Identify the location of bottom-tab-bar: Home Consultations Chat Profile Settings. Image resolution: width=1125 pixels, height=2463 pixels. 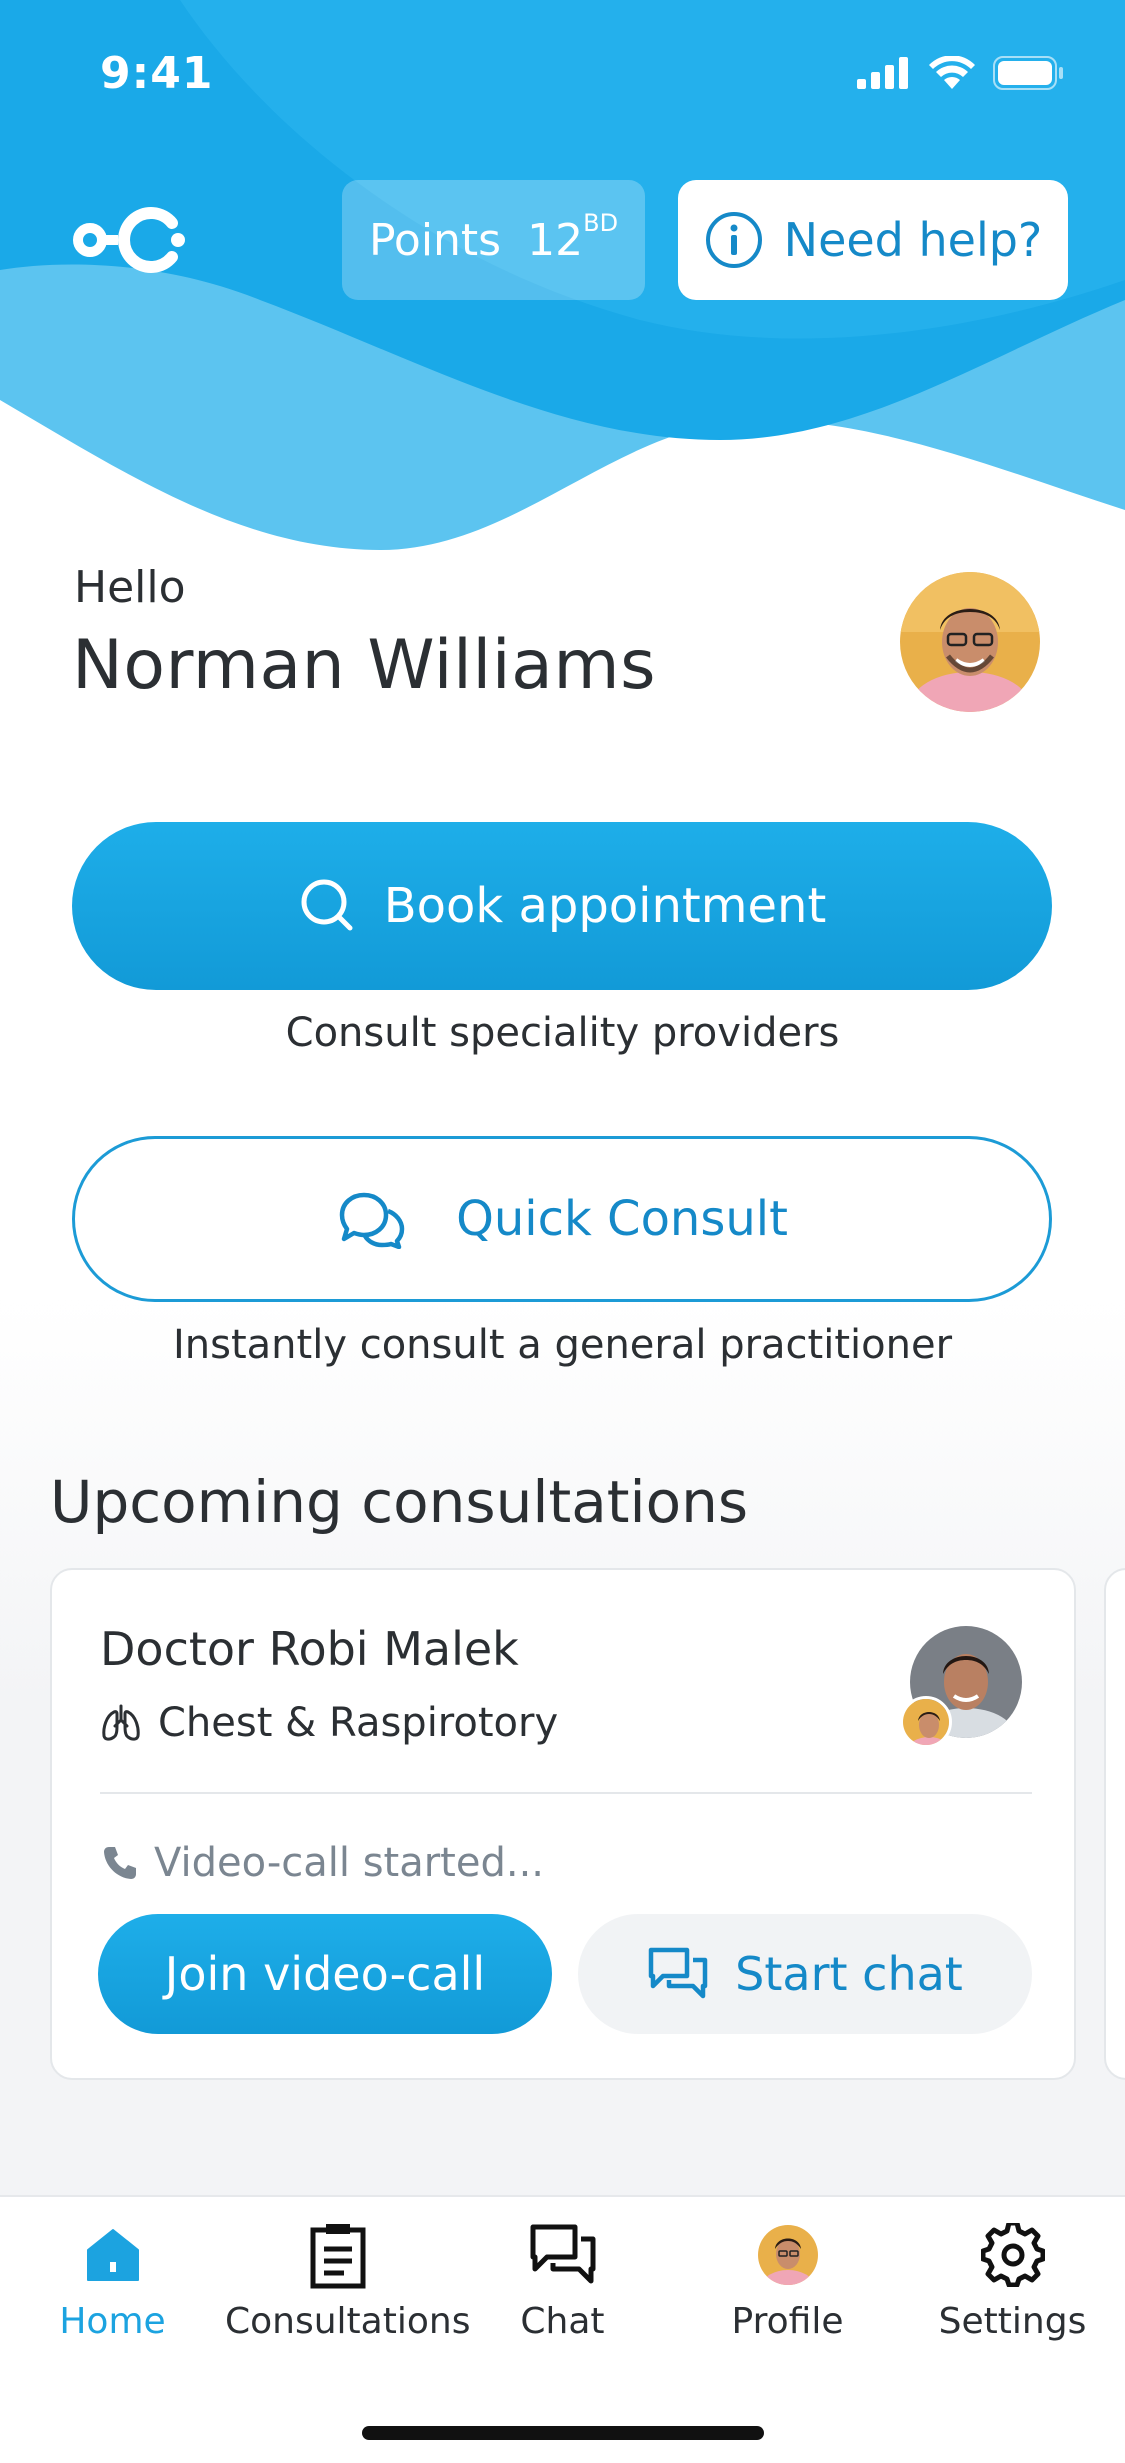
(562, 2329).